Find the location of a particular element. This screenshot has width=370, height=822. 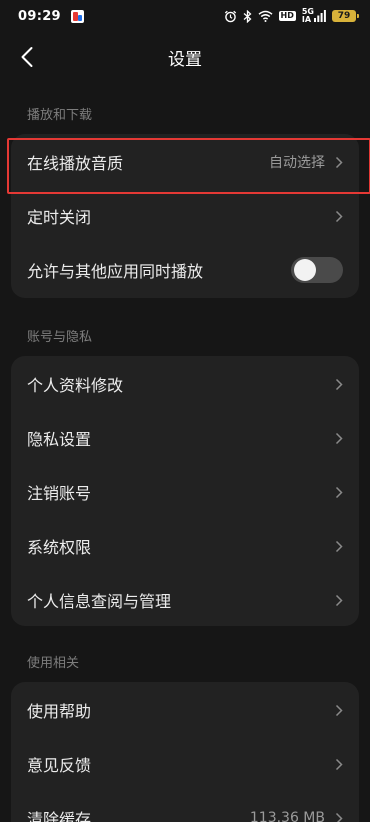

list-item-delete-account: 注销账号 is located at coordinates (185, 492).